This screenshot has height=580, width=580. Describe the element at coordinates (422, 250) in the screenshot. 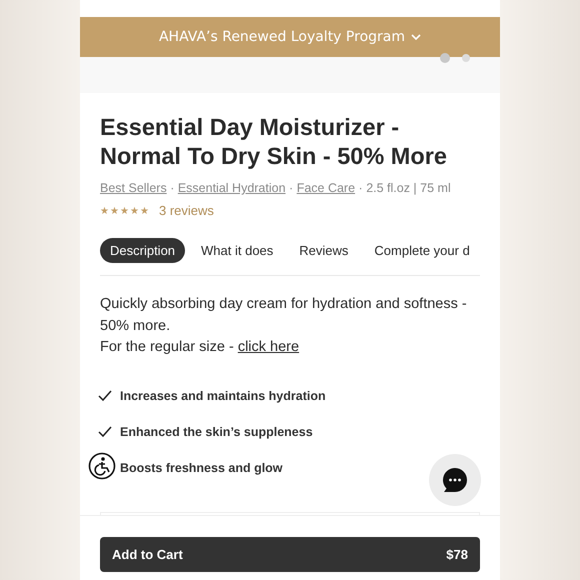

I see `tab: Complete your d` at that location.